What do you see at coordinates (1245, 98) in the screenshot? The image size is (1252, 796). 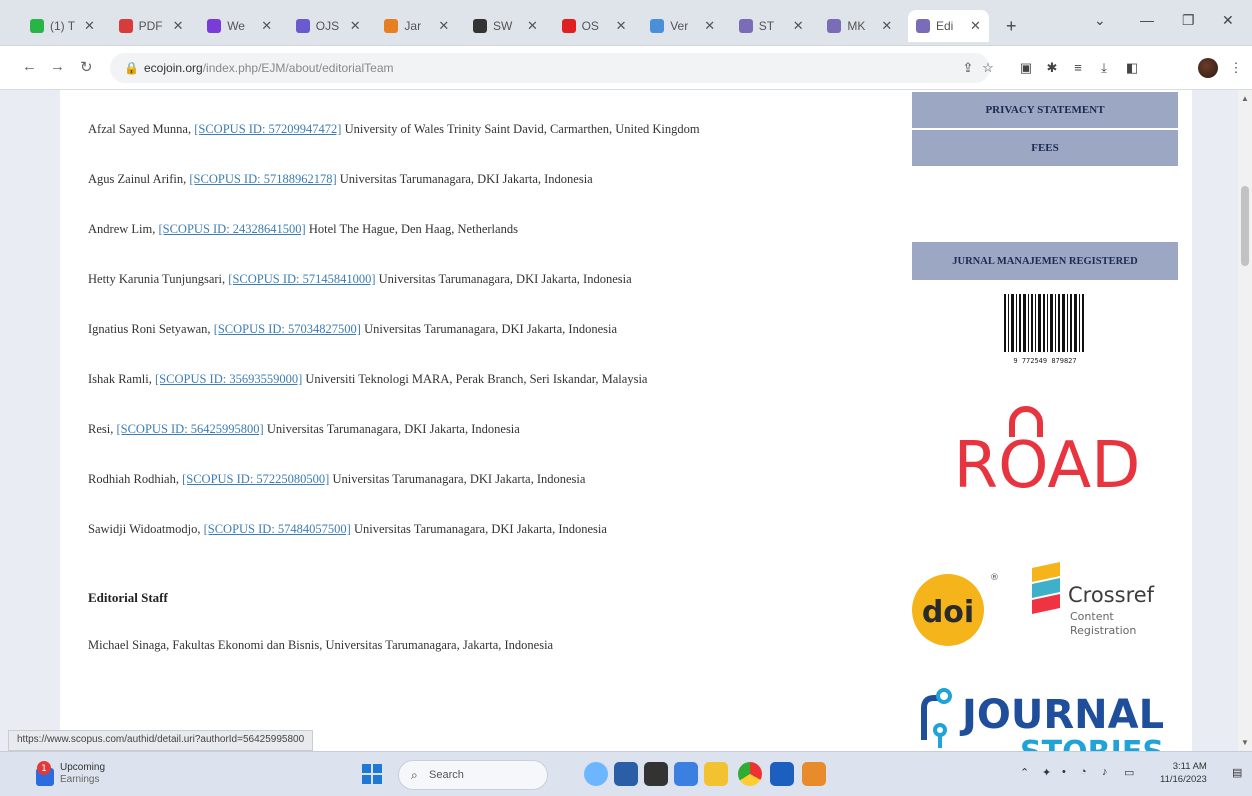 I see `scroll-up-icon: ▲` at bounding box center [1245, 98].